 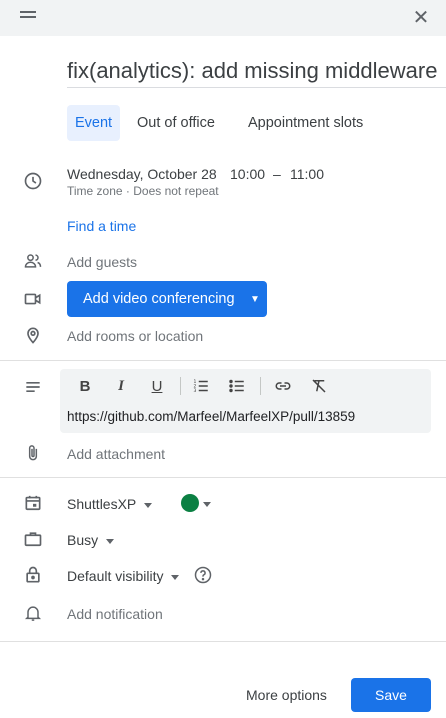 I want to click on lock-icon, so click(x=33, y=575).